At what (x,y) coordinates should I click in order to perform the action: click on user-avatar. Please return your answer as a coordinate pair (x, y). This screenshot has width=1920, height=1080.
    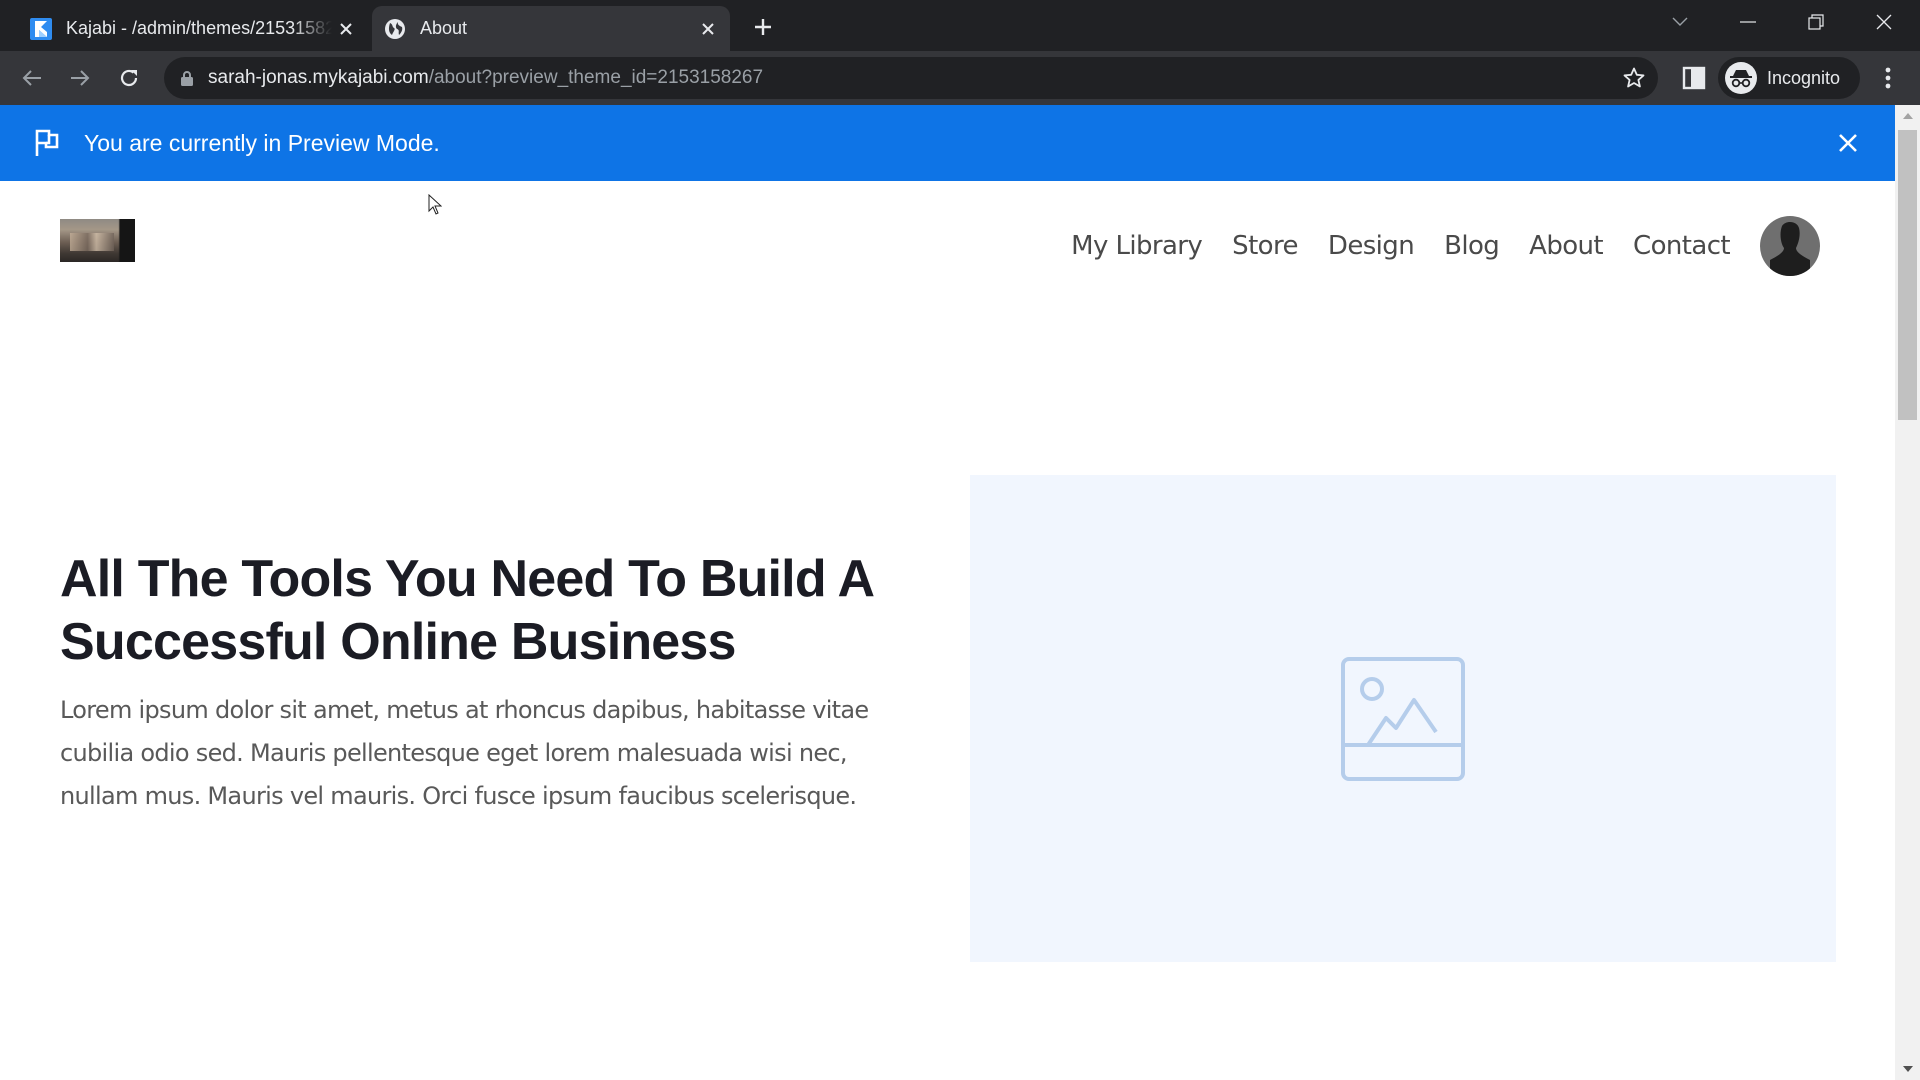
    Looking at the image, I should click on (1790, 246).